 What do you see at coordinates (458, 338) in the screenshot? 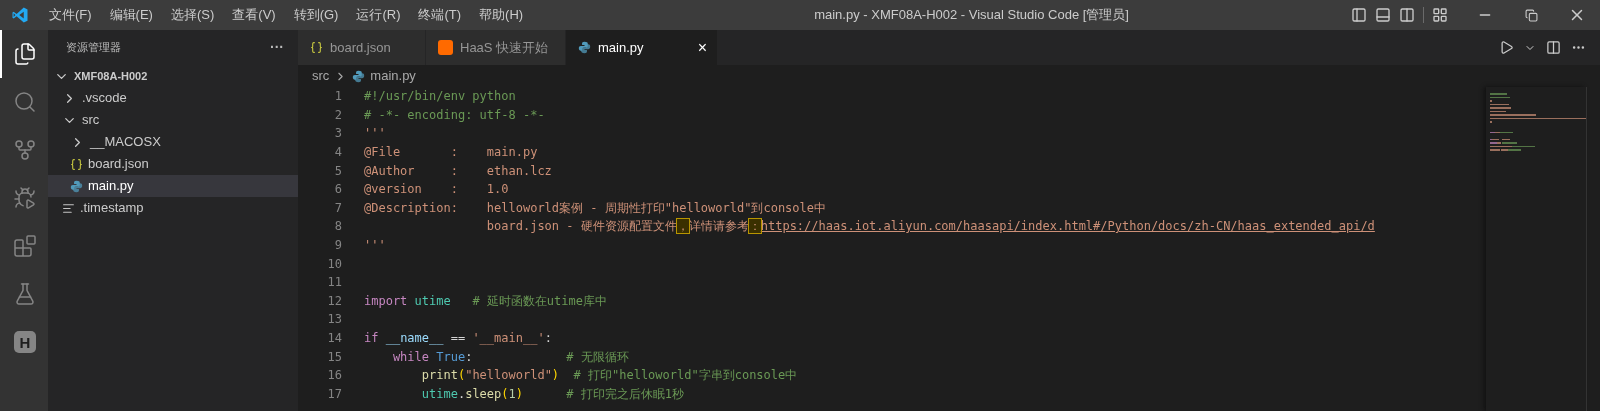
I see `code-line: if __name__ == '__main__':` at bounding box center [458, 338].